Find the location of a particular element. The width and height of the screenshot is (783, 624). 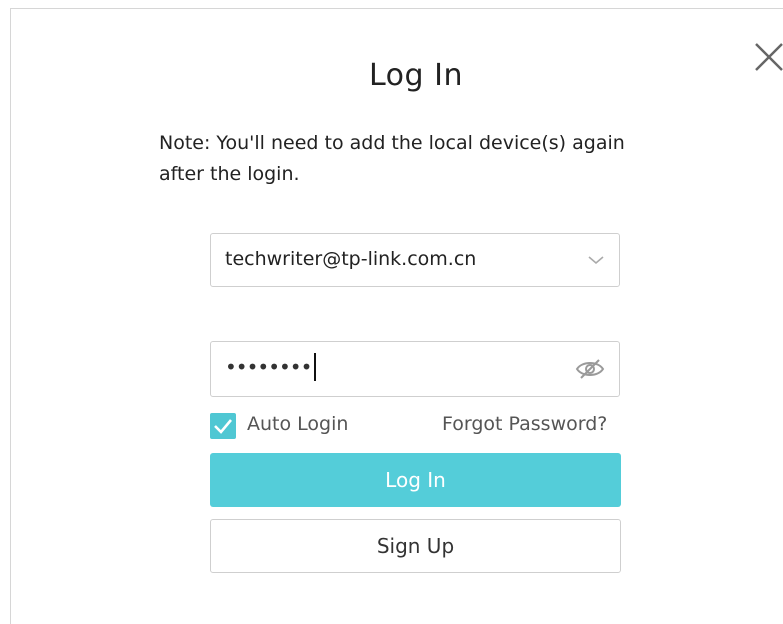

password-field: •••••••• is located at coordinates (415, 369).